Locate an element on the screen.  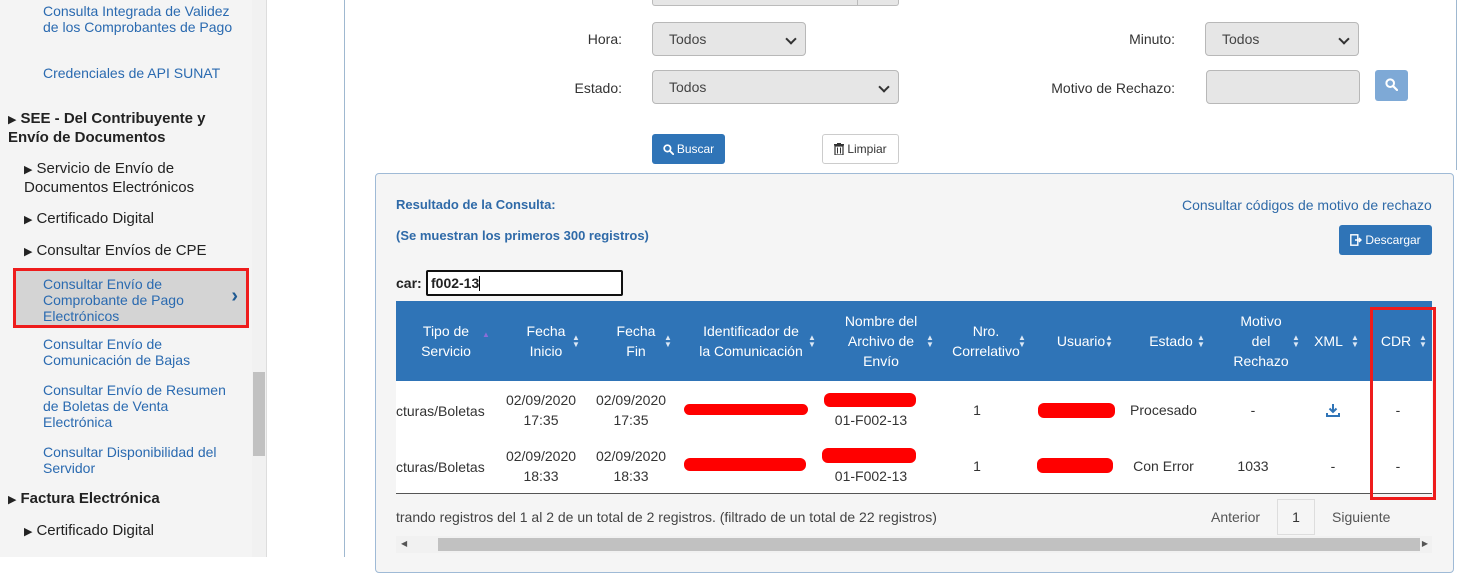
minuto-label: Minuto: is located at coordinates (1152, 39).